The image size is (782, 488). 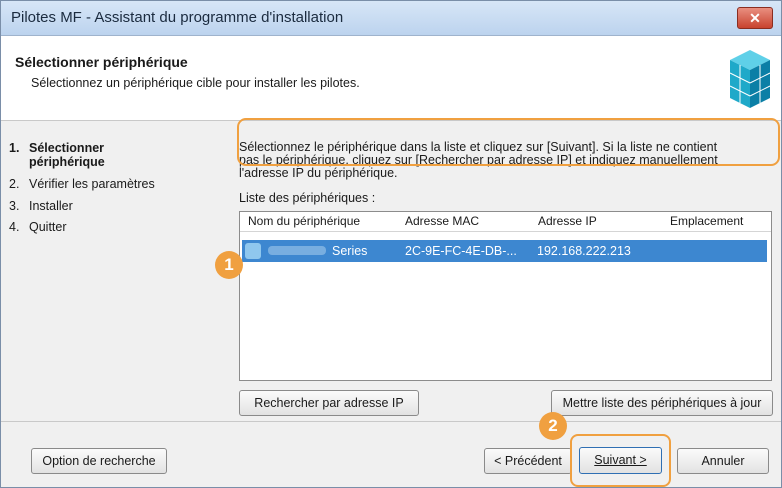 I want to click on callout-outline-device-row, so click(x=508, y=142).